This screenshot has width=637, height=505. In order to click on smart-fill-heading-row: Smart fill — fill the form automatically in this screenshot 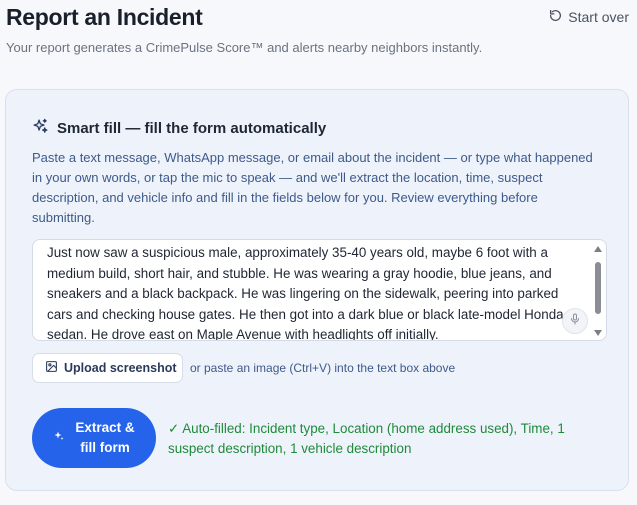, I will do `click(179, 128)`.